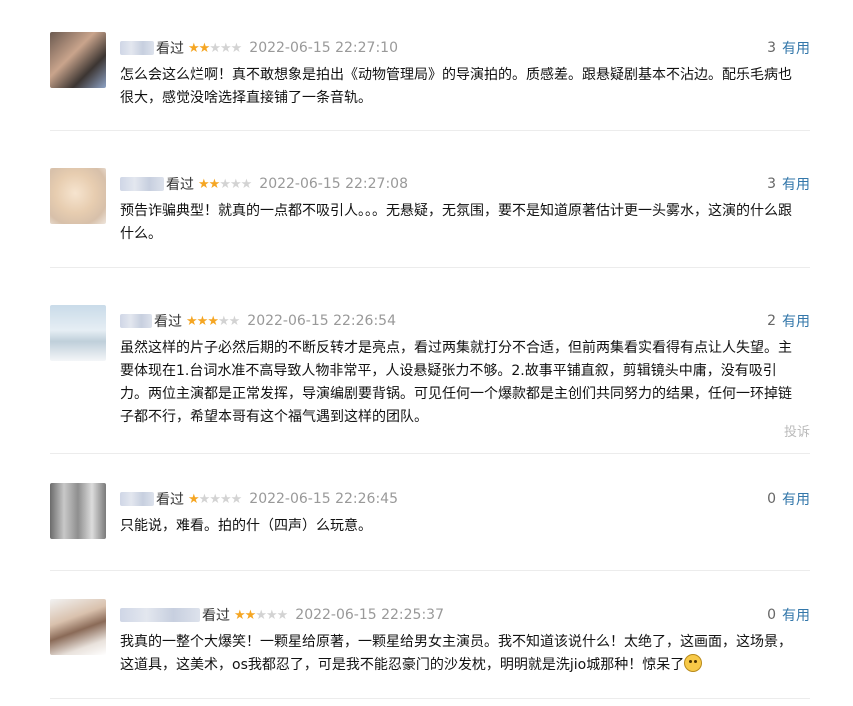 This screenshot has height=706, width=853. I want to click on comment-meta: 看过 ★ ★ ★ ★ ★ 2022-06-15 22:26:45, so click(259, 499).